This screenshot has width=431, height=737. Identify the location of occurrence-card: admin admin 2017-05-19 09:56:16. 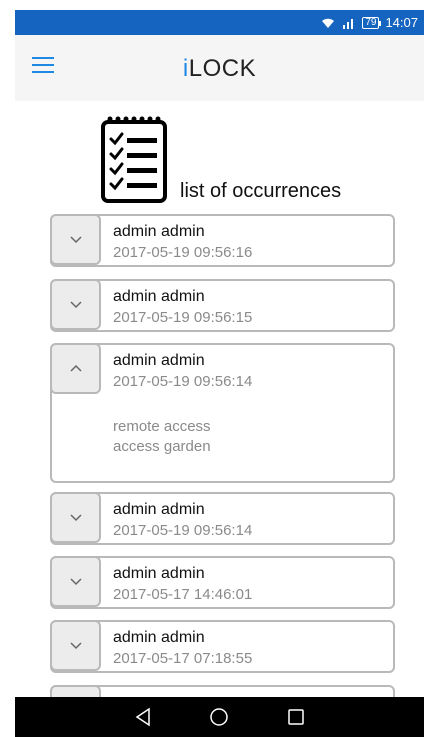
(222, 240).